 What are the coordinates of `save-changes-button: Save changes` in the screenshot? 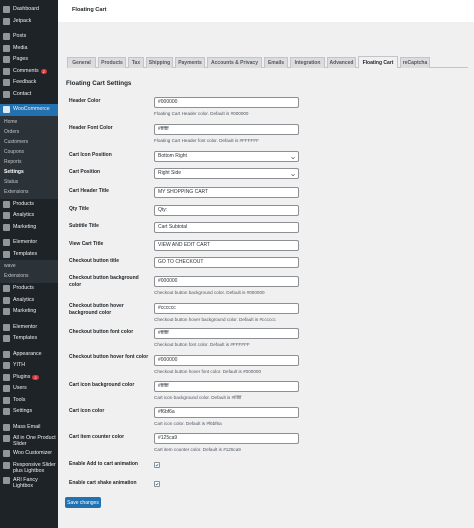 It's located at (83, 502).